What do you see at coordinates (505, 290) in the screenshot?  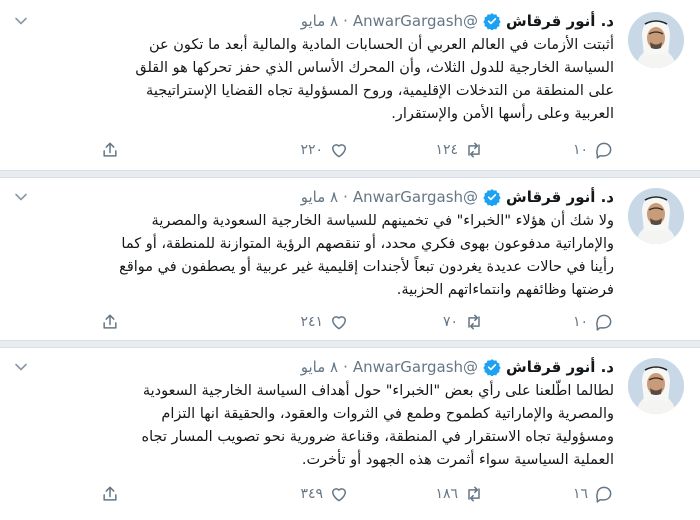 I see `tweet-text-line: فرضتها وظائفهم وانتماءاتهم الحزبية.` at bounding box center [505, 290].